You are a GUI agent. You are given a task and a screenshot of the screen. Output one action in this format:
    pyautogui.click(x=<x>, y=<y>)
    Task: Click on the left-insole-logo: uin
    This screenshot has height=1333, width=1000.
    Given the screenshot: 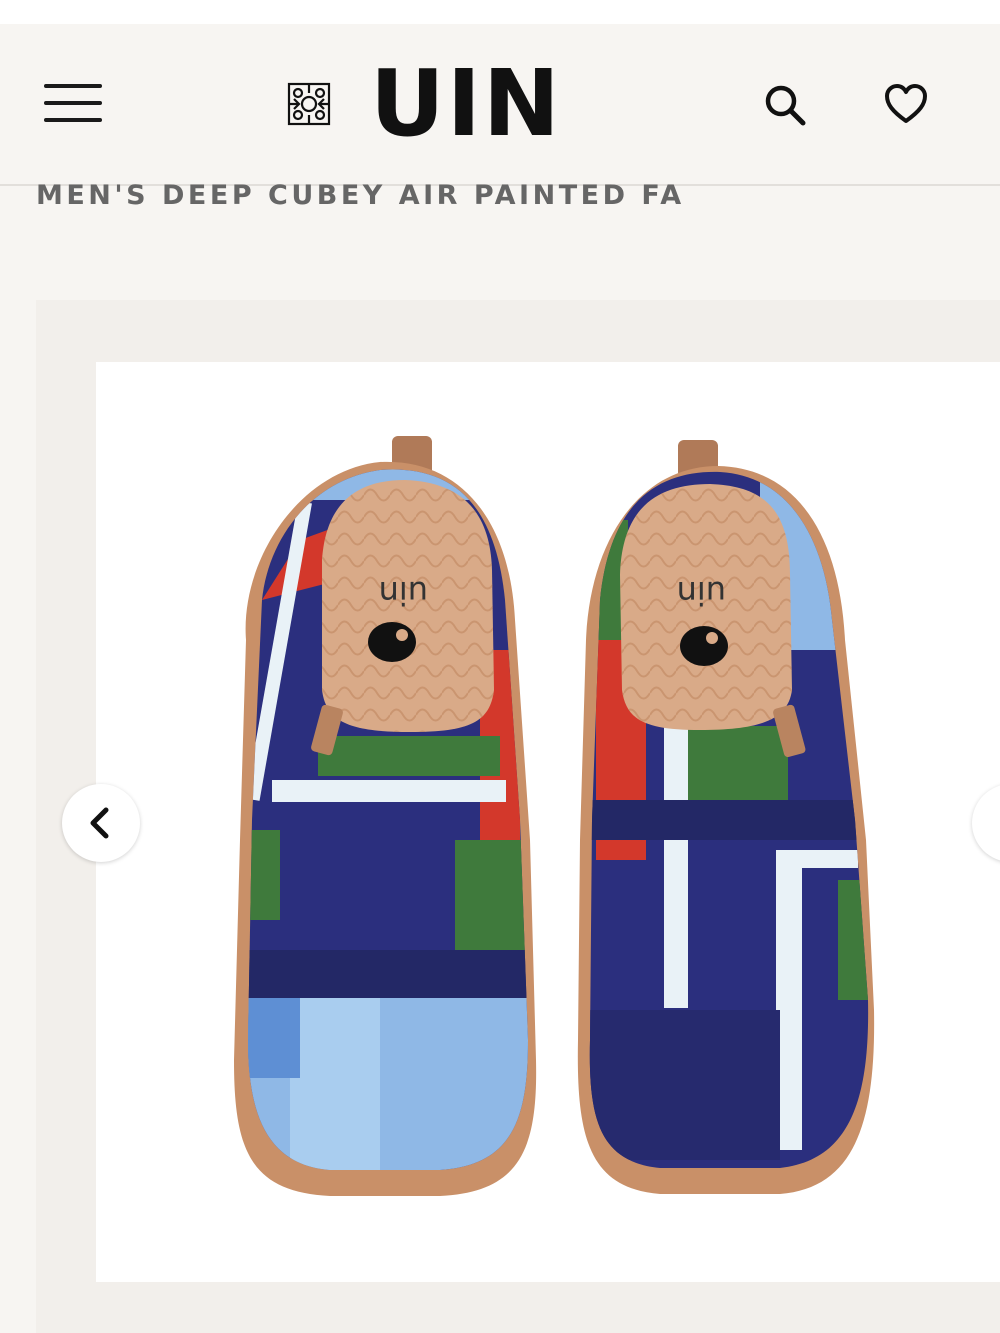 What is the action you would take?
    pyautogui.click(x=403, y=593)
    